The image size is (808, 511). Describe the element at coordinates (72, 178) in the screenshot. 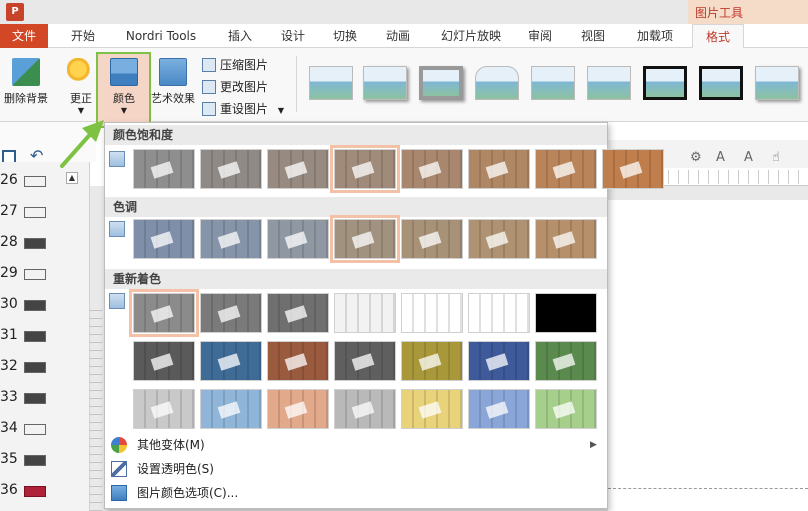

I see `scroll-up-arrow: ▲` at that location.